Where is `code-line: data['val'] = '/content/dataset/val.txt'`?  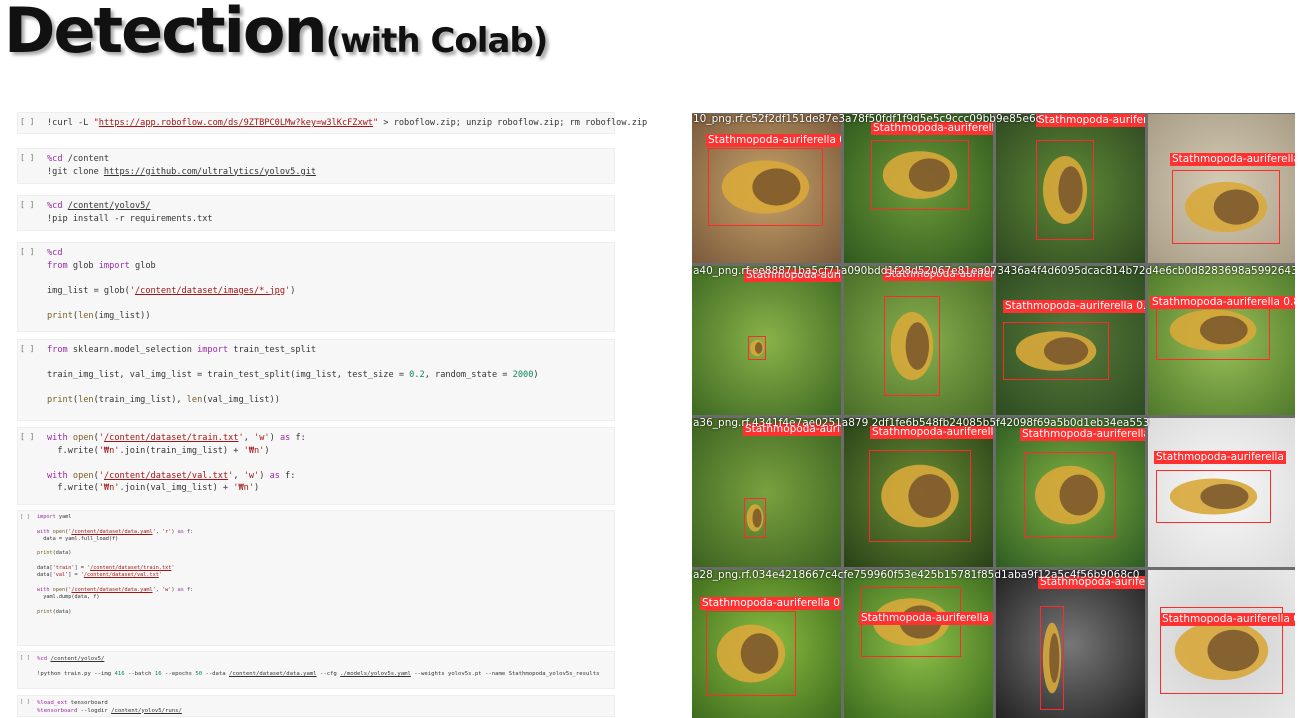 code-line: data['val'] = '/content/dataset/val.txt' is located at coordinates (99, 575).